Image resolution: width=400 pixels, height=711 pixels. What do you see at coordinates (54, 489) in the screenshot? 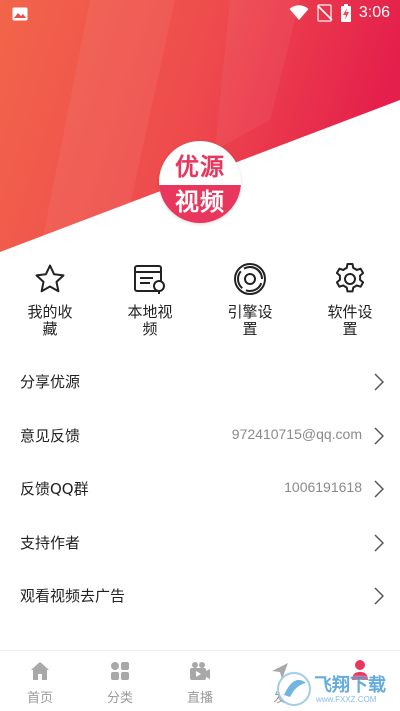
I see `menu-item-title: 反馈QQ群` at bounding box center [54, 489].